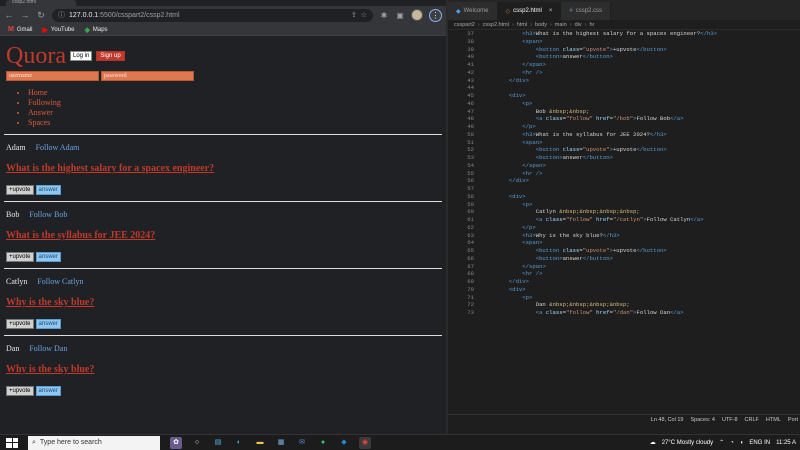 Image resolution: width=800 pixels, height=450 pixels. Describe the element at coordinates (81, 56) in the screenshot. I see `login-button: Log in` at that location.